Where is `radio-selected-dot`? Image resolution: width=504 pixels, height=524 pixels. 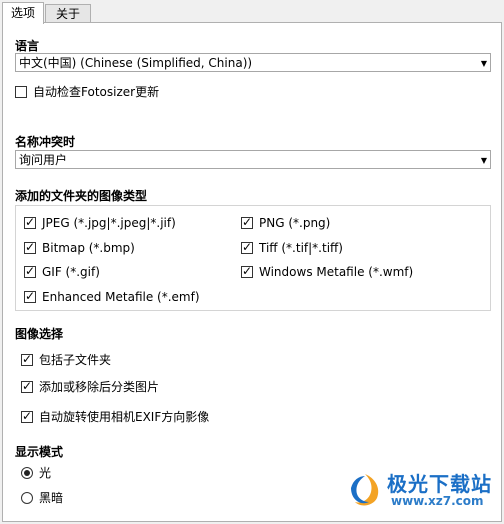
radio-selected-dot is located at coordinates (27, 472).